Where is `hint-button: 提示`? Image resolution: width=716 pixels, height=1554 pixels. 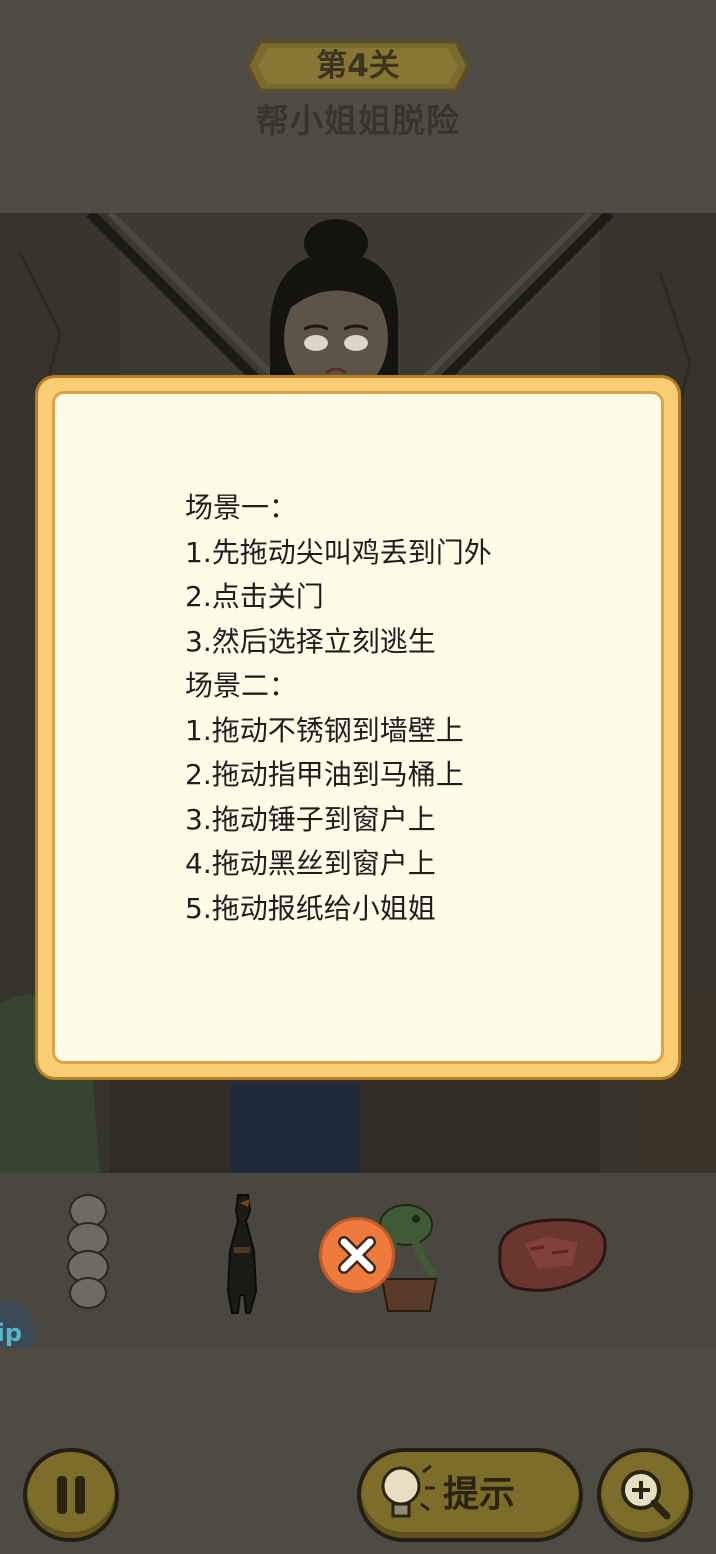 hint-button: 提示 is located at coordinates (470, 1495).